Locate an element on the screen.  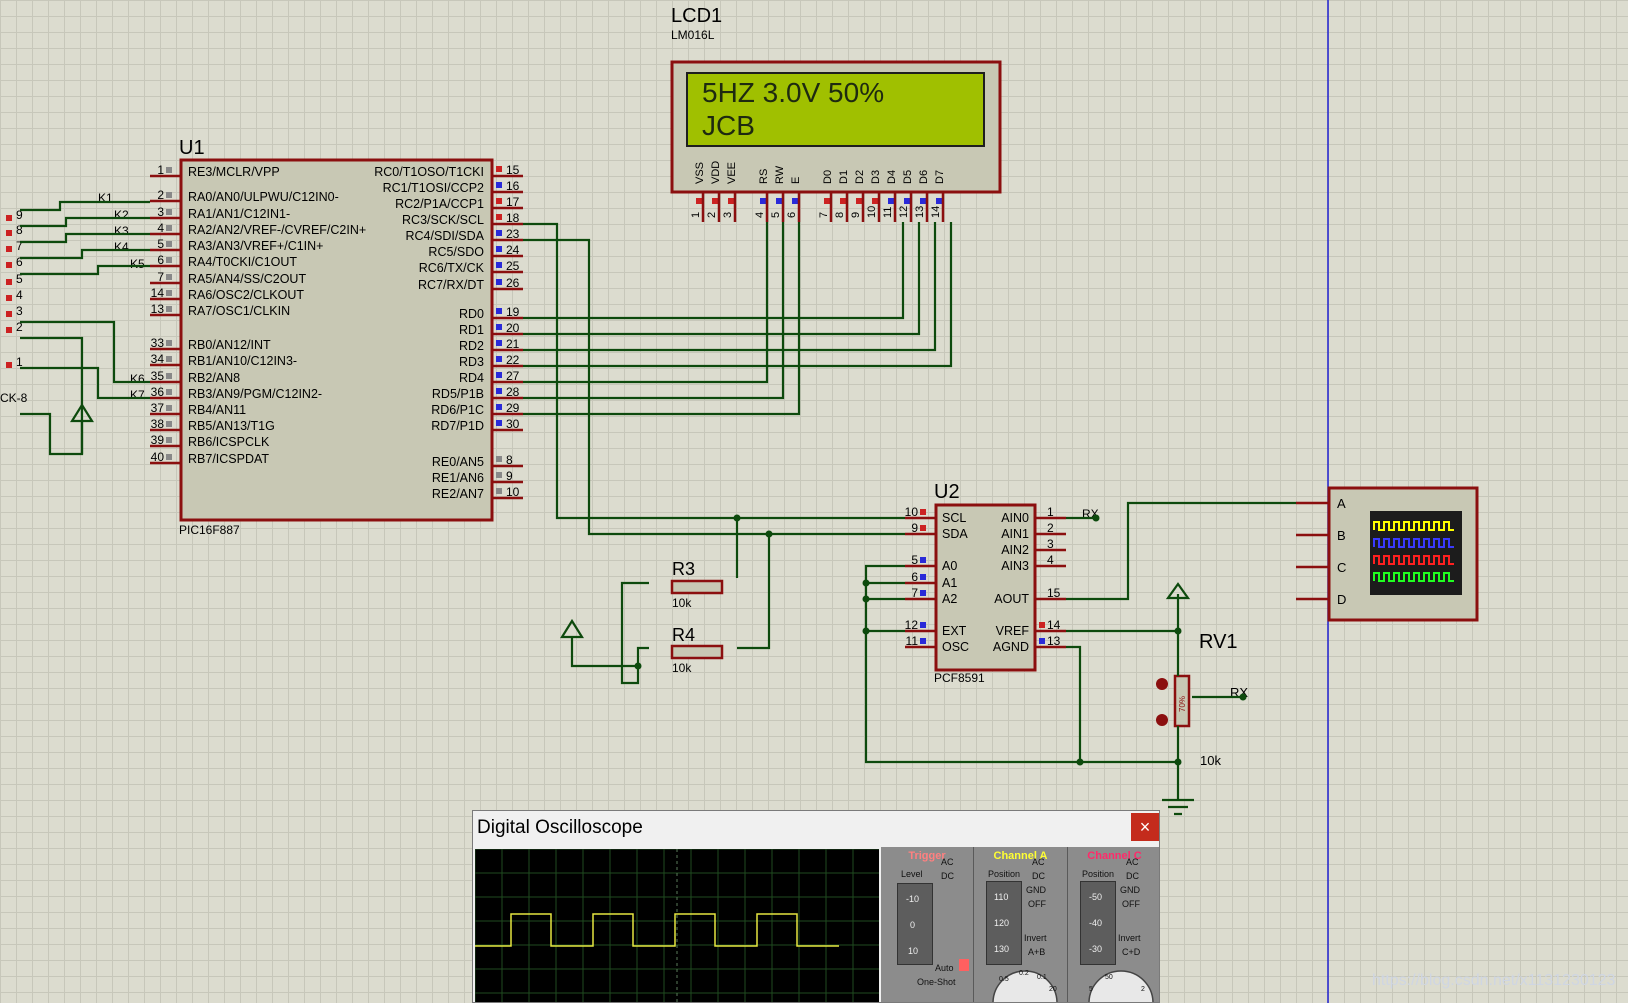
r4-ref: R4 is located at coordinates (683, 635).